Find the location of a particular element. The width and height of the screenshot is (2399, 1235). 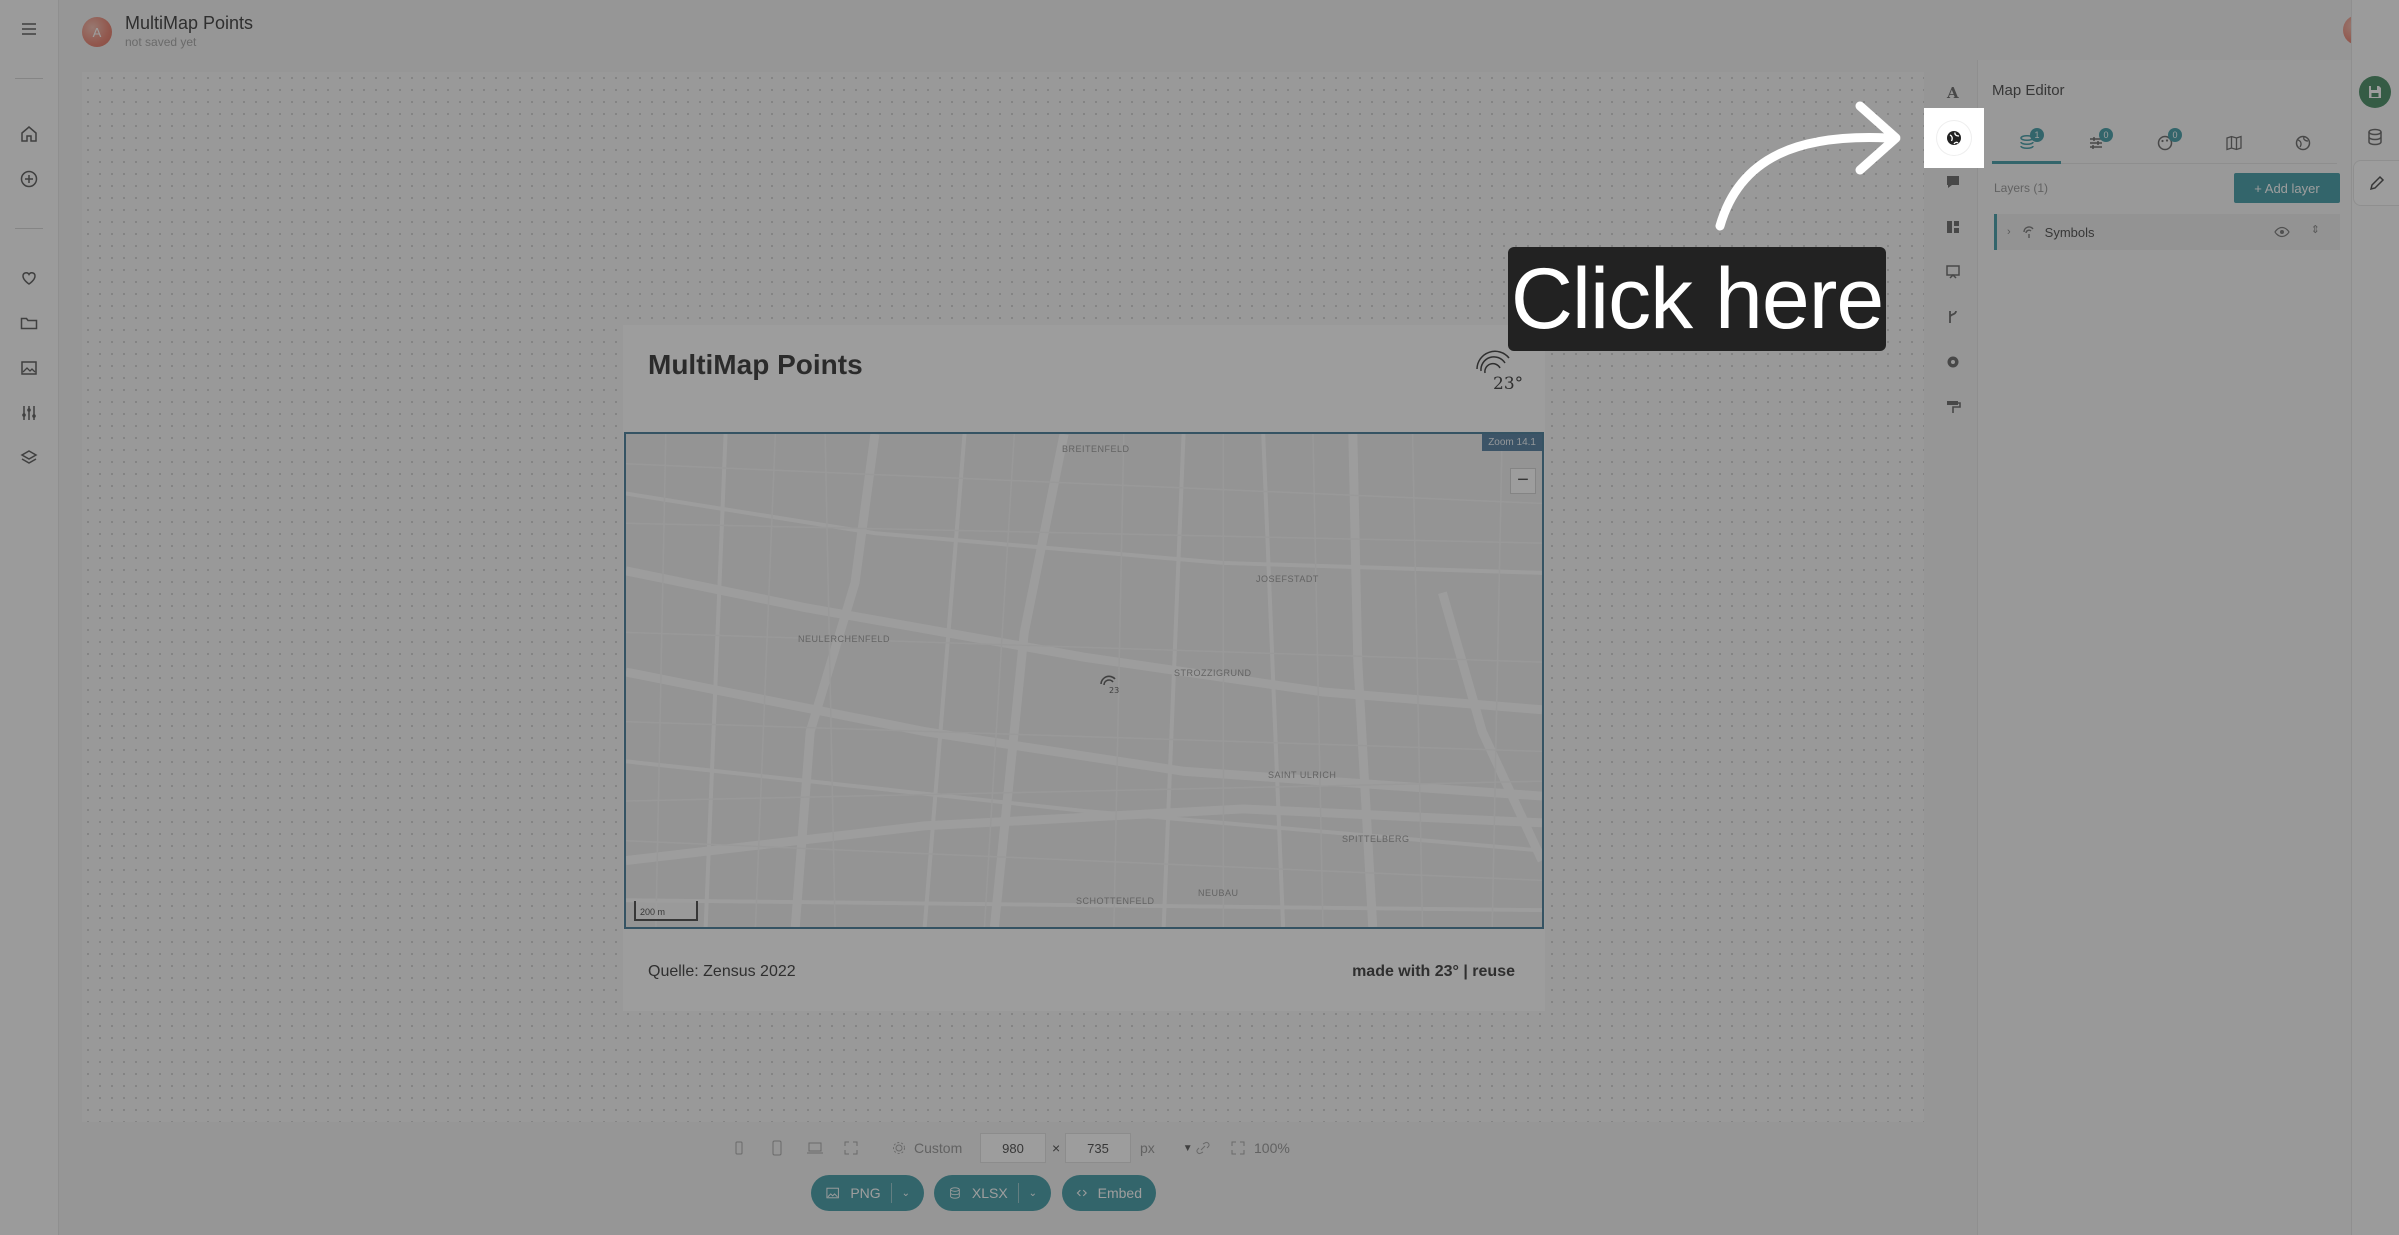

highlighted-map-settings-button is located at coordinates (1954, 138).